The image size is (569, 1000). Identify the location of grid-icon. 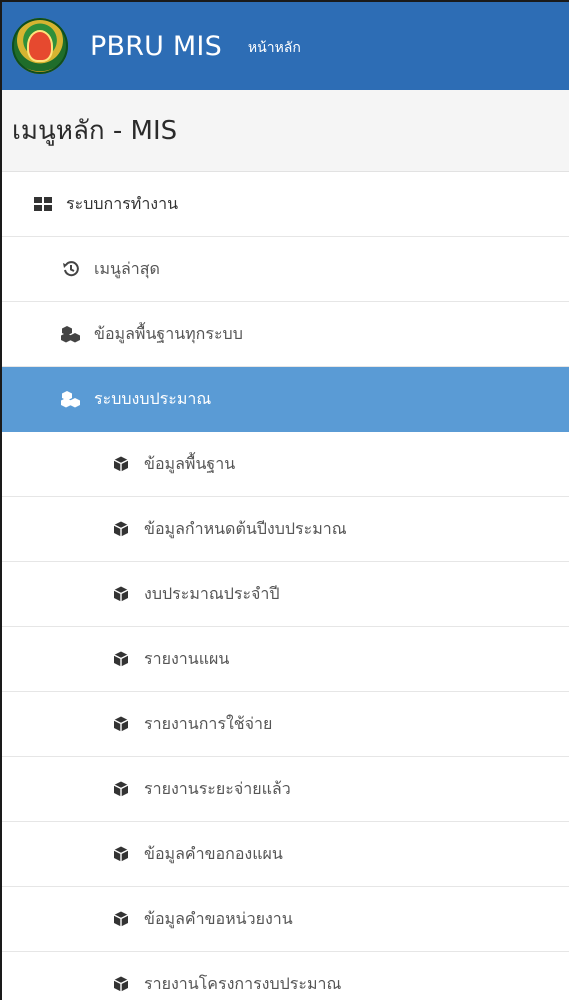
(43, 204).